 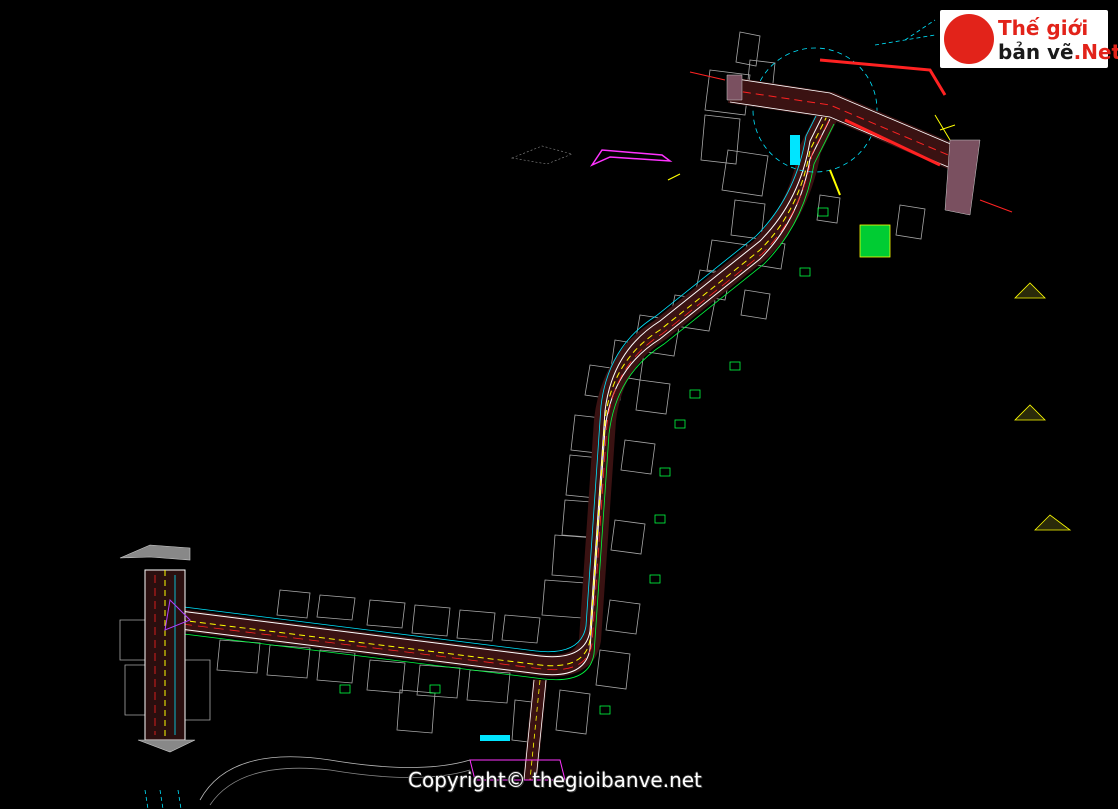 I want to click on guide-lines, so click(x=163, y=799).